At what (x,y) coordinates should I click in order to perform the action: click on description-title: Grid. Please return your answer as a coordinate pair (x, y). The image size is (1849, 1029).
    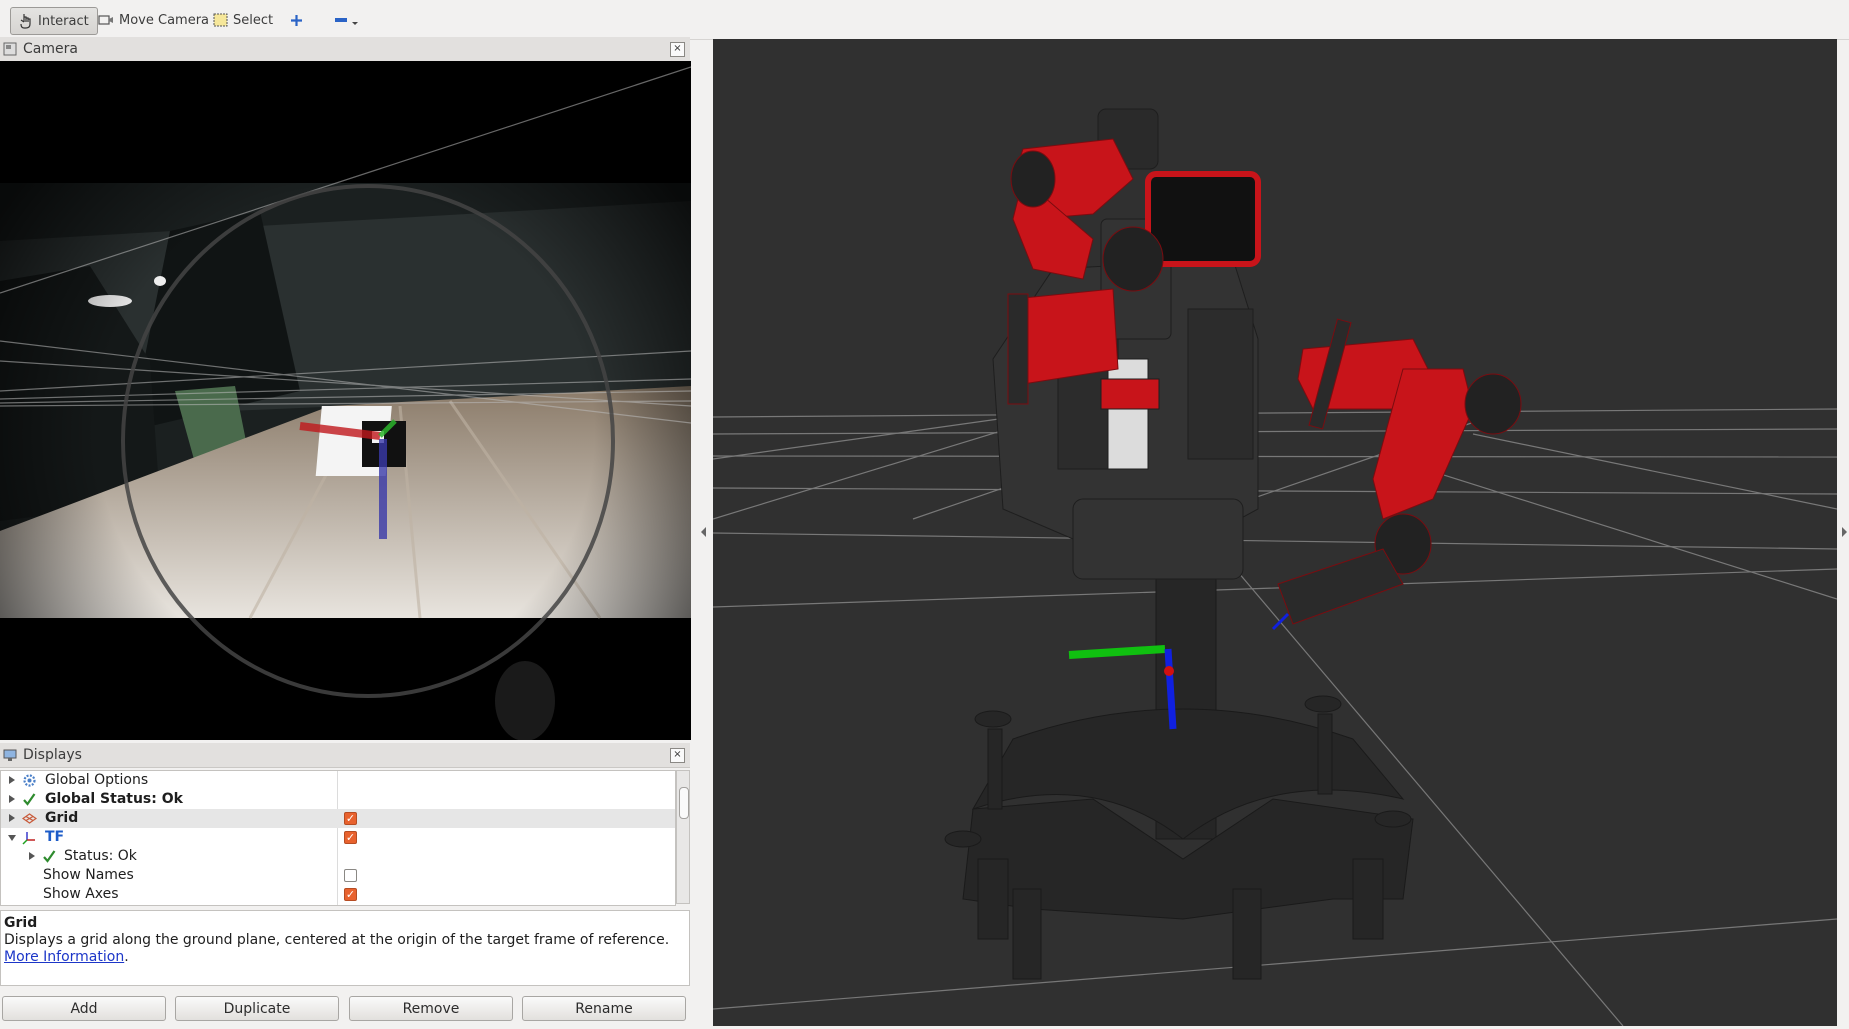
    Looking at the image, I should click on (21, 923).